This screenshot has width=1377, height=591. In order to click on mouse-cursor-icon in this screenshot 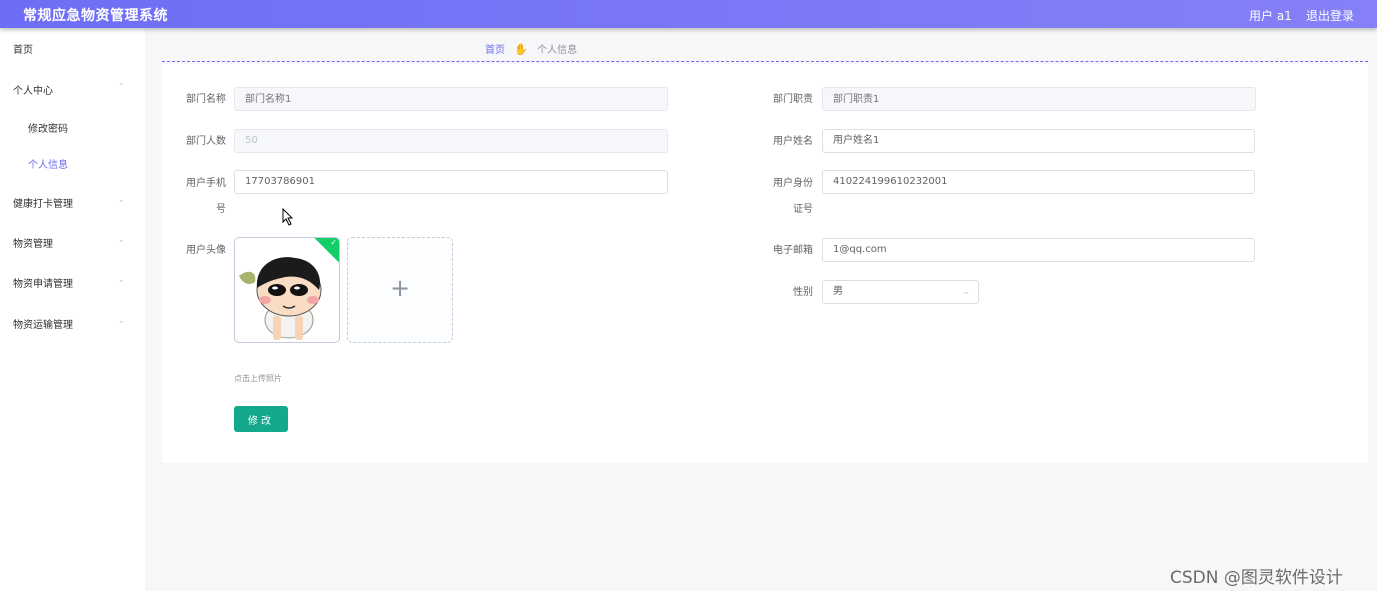, I will do `click(288, 217)`.